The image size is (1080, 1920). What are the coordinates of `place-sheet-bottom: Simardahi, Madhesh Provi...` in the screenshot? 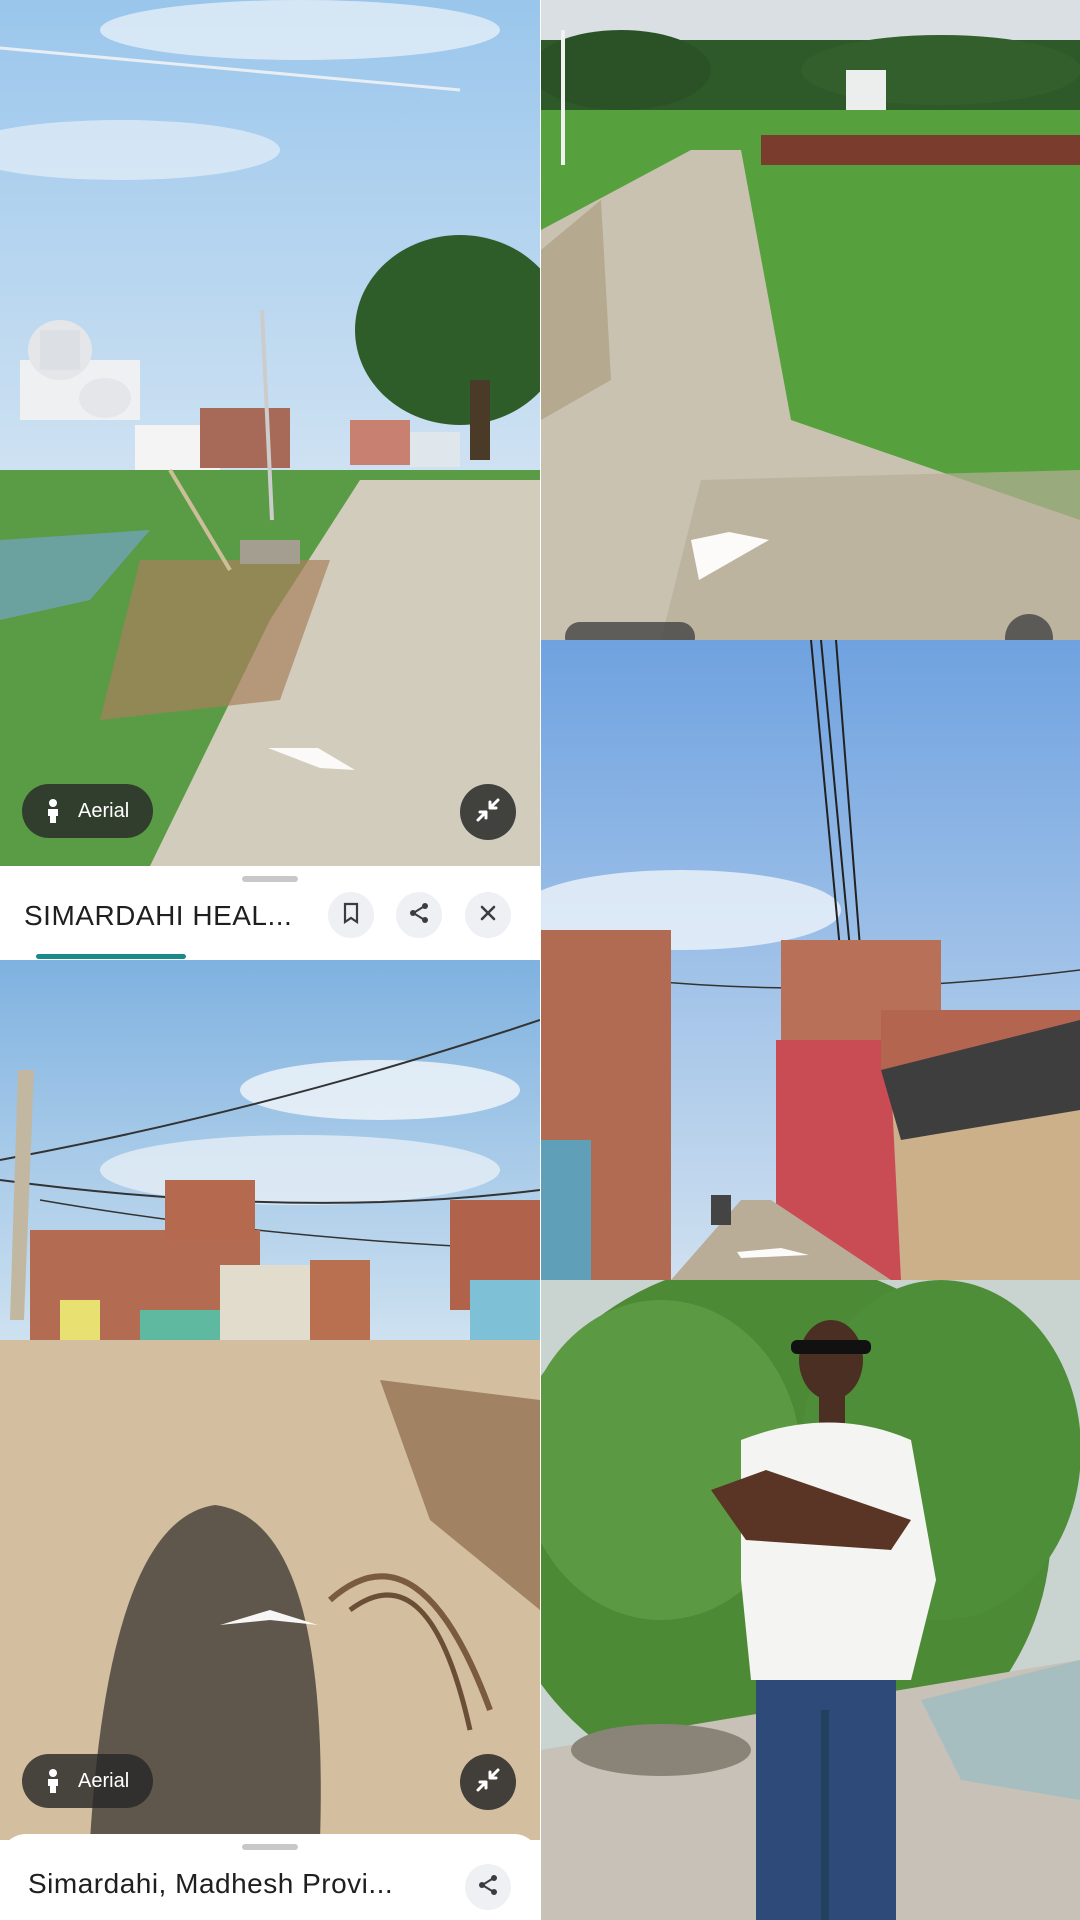 It's located at (270, 1877).